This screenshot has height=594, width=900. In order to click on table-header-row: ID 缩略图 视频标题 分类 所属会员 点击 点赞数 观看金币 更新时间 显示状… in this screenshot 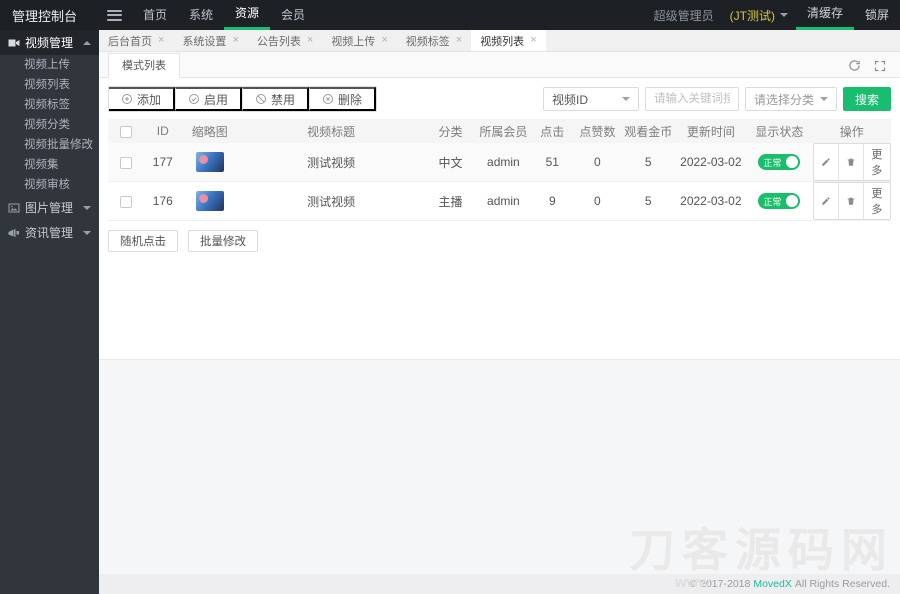, I will do `click(499, 131)`.